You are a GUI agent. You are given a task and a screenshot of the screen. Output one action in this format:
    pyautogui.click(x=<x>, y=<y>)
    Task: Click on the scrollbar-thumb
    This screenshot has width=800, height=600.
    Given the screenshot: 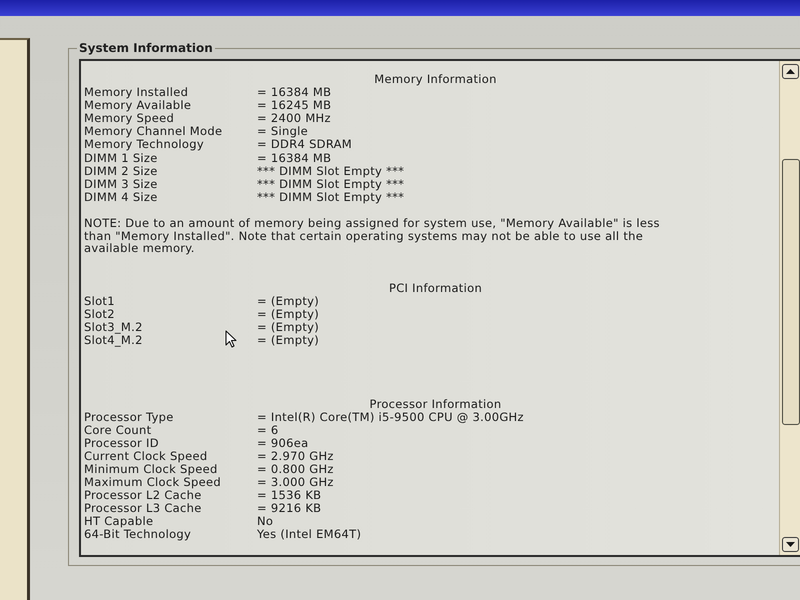 What is the action you would take?
    pyautogui.click(x=791, y=292)
    